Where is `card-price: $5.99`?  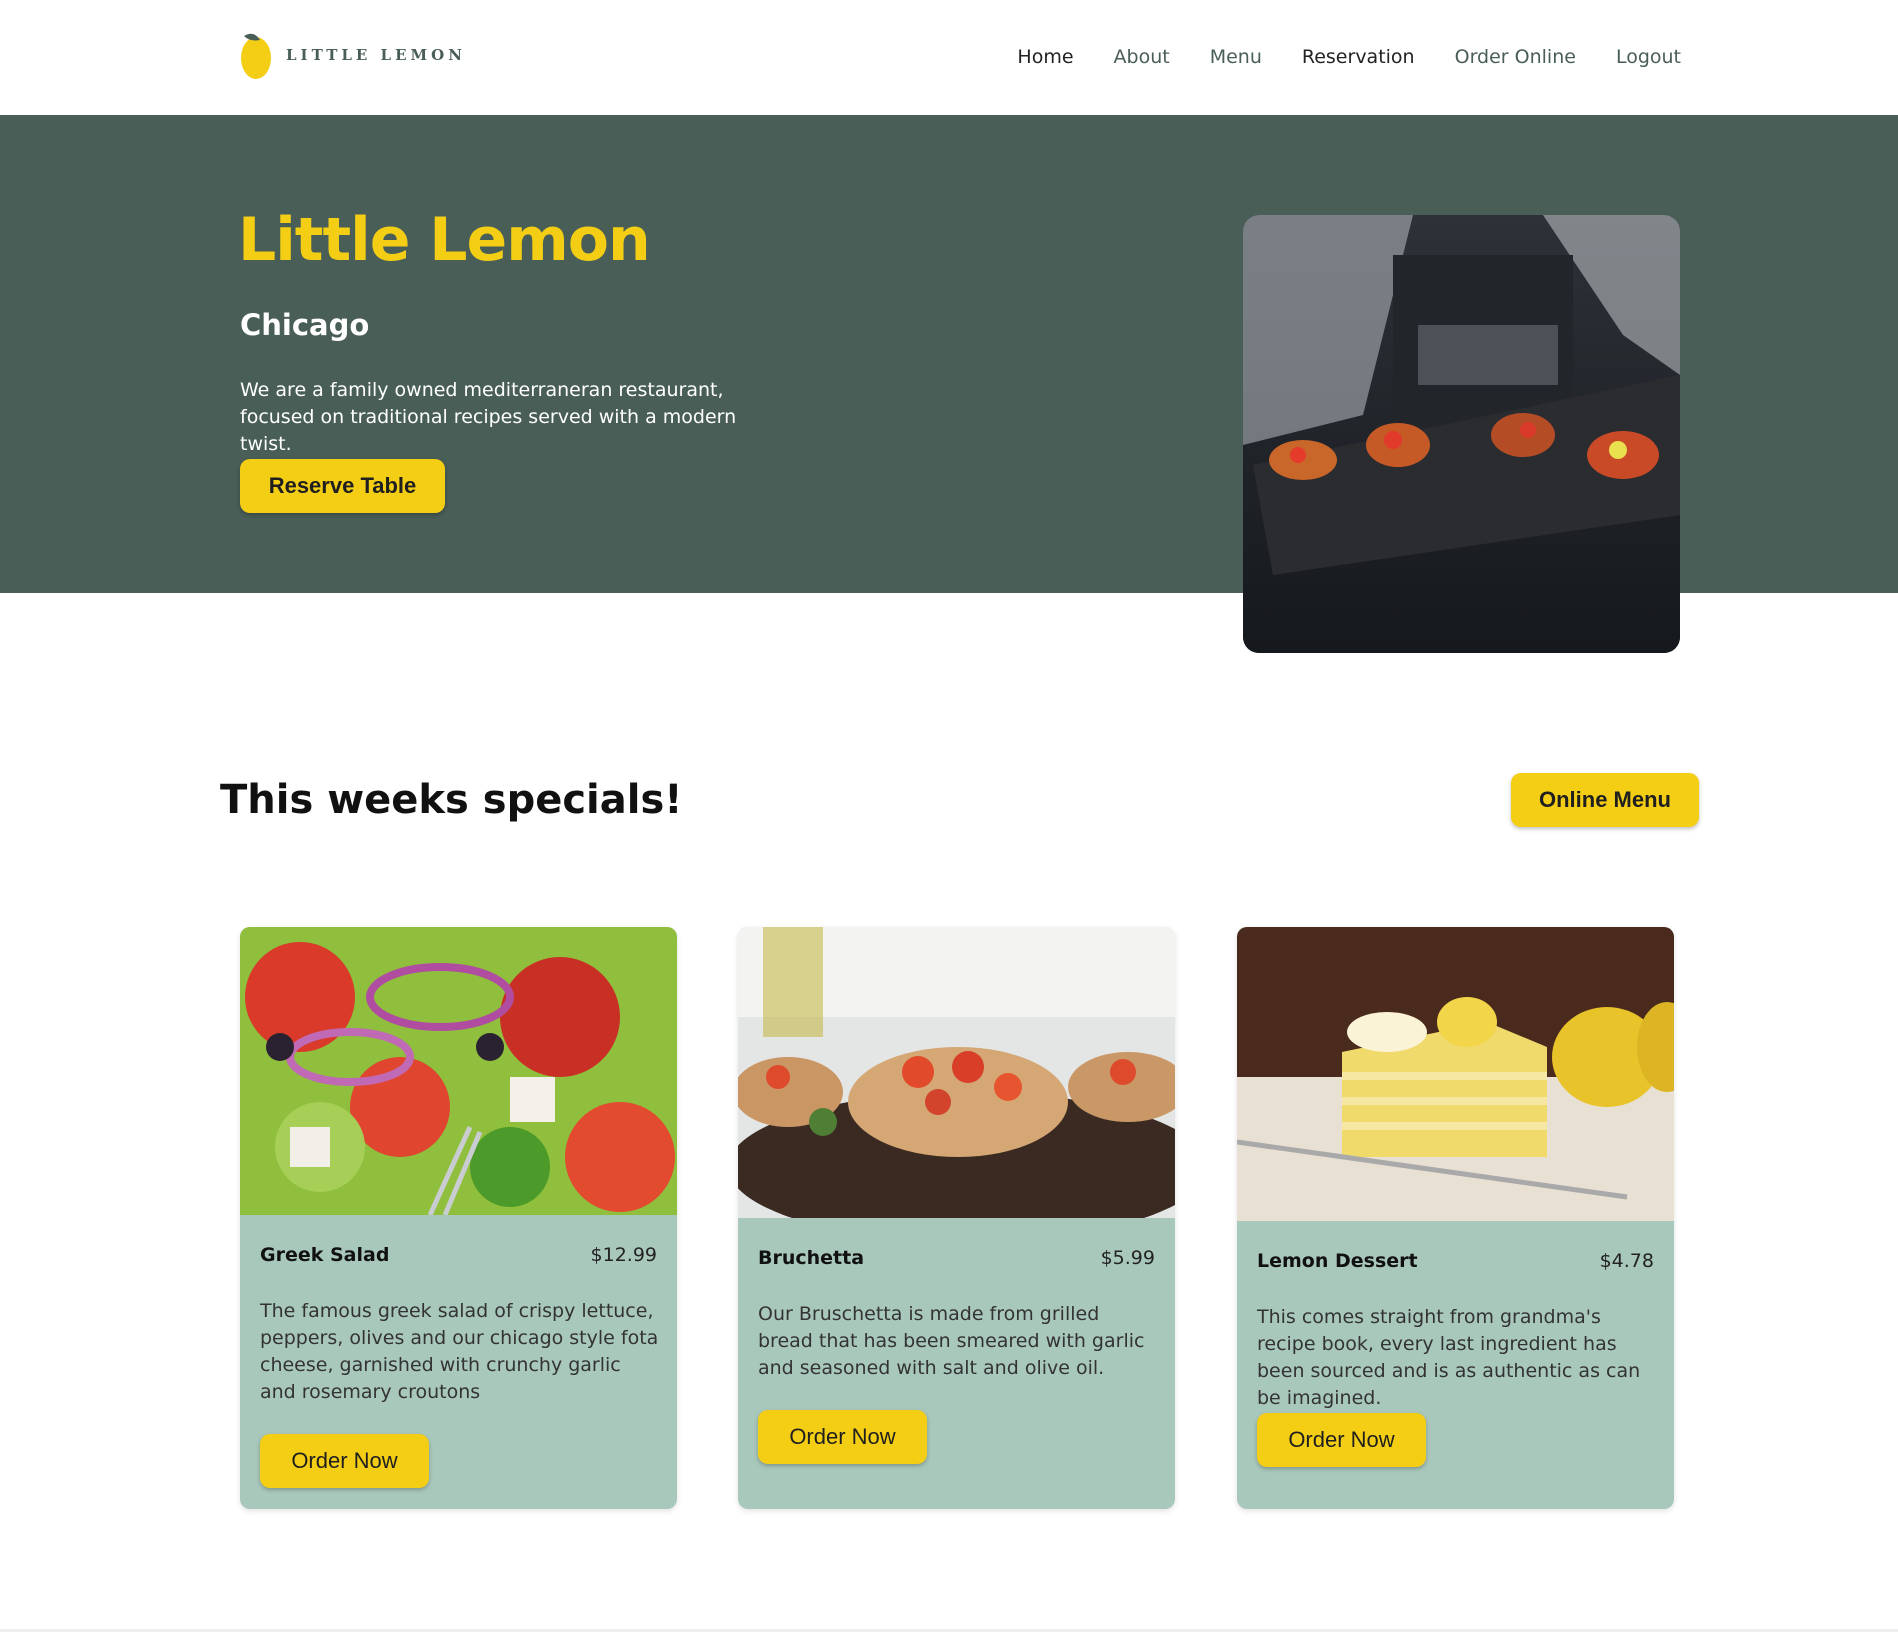 card-price: $5.99 is located at coordinates (1127, 1258).